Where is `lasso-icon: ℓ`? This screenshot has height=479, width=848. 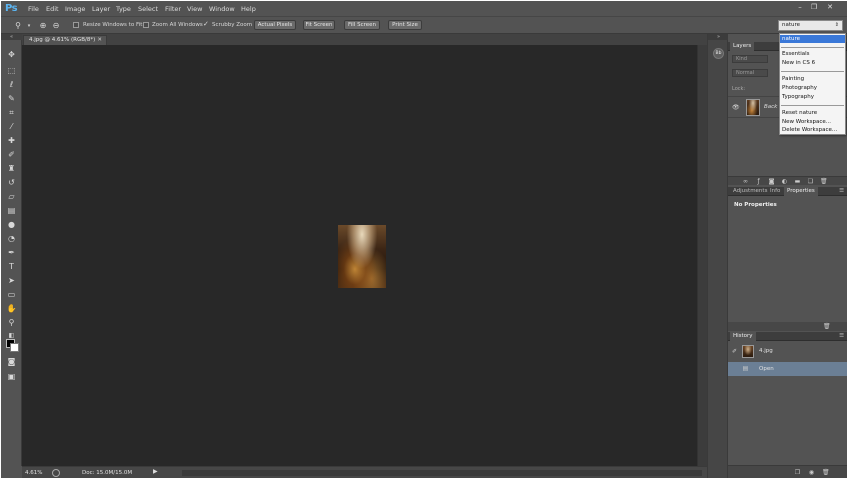 lasso-icon: ℓ is located at coordinates (11, 84).